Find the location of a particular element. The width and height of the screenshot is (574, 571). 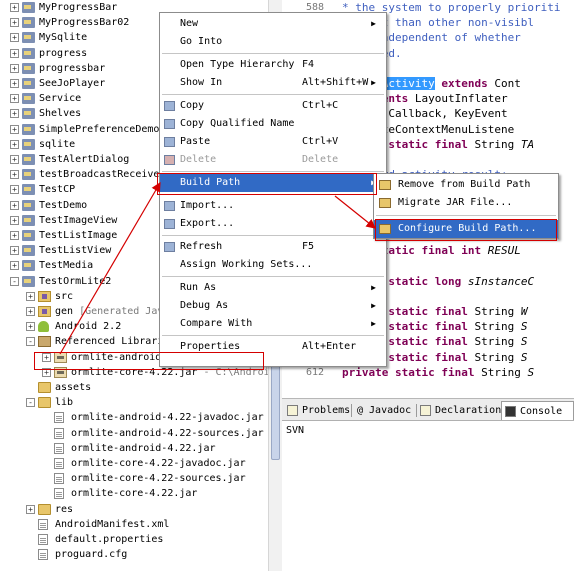

tree-item: assets is located at coordinates (134, 387).